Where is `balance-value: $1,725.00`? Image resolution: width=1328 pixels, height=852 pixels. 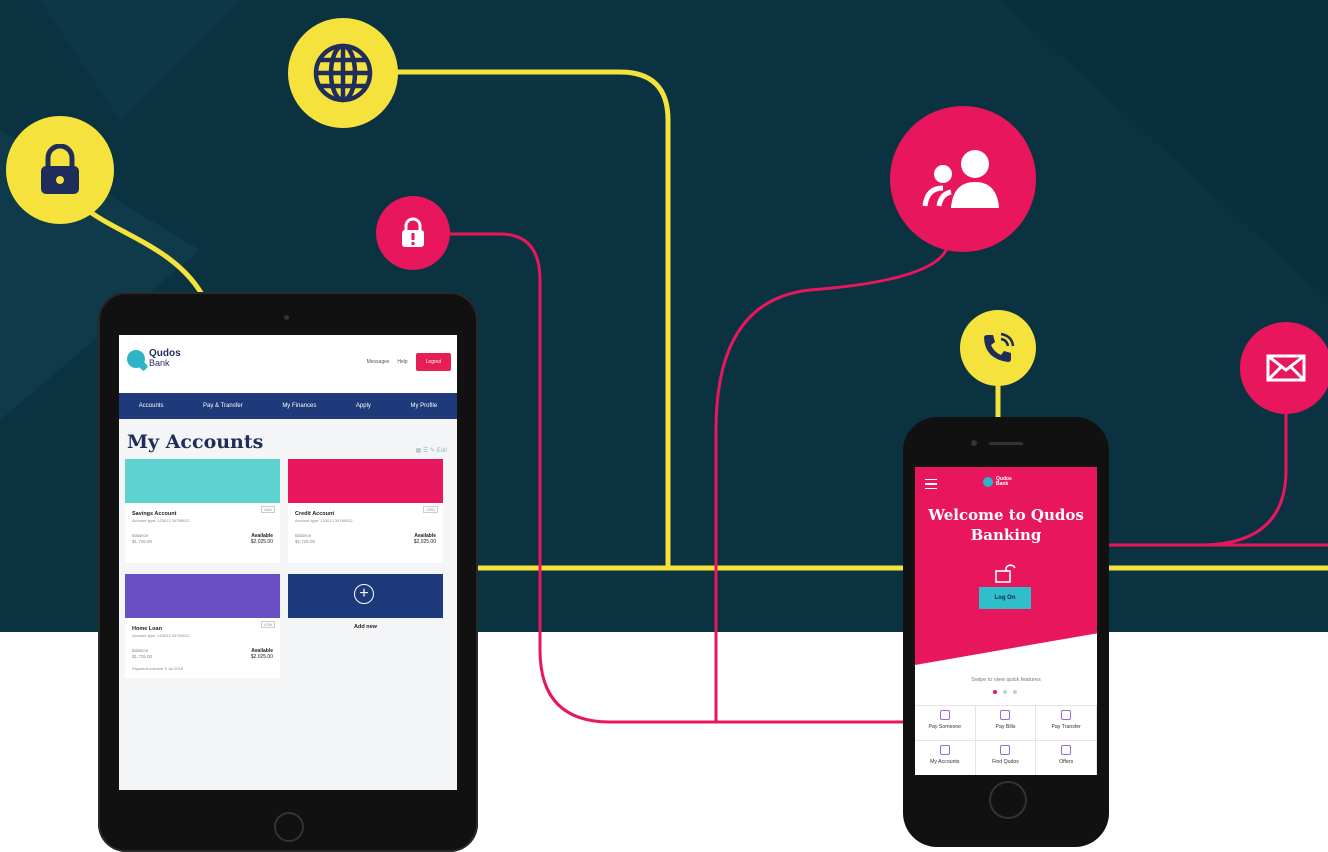 balance-value: $1,725.00 is located at coordinates (305, 541).